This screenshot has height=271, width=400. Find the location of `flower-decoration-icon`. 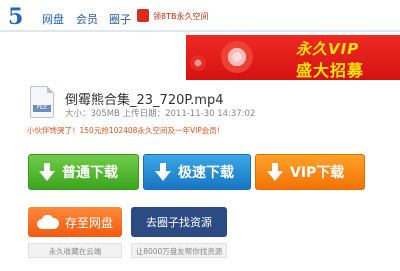

flower-decoration-icon is located at coordinates (237, 57).